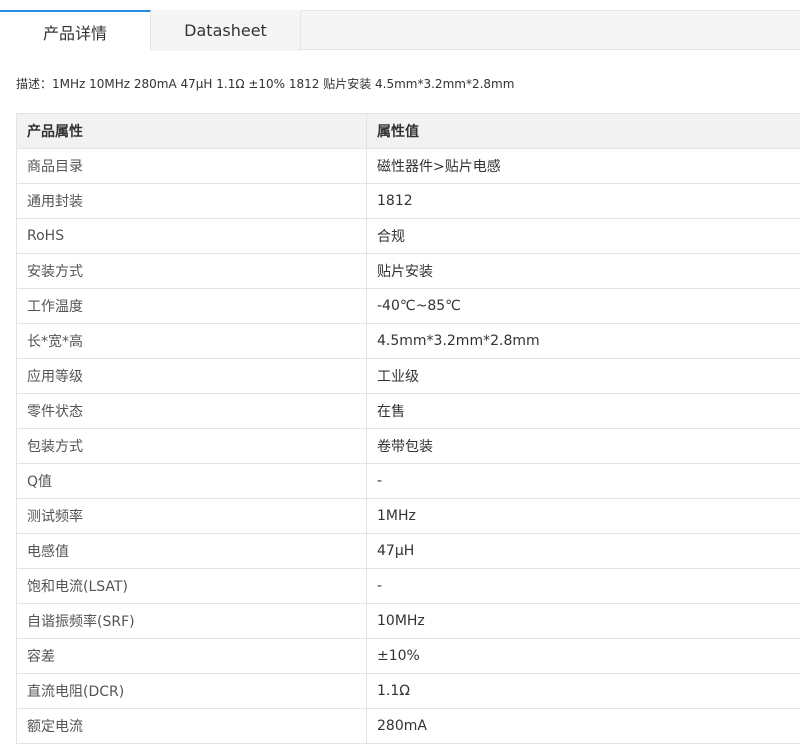  I want to click on table-row: 包装方式 卷带包装, so click(408, 446).